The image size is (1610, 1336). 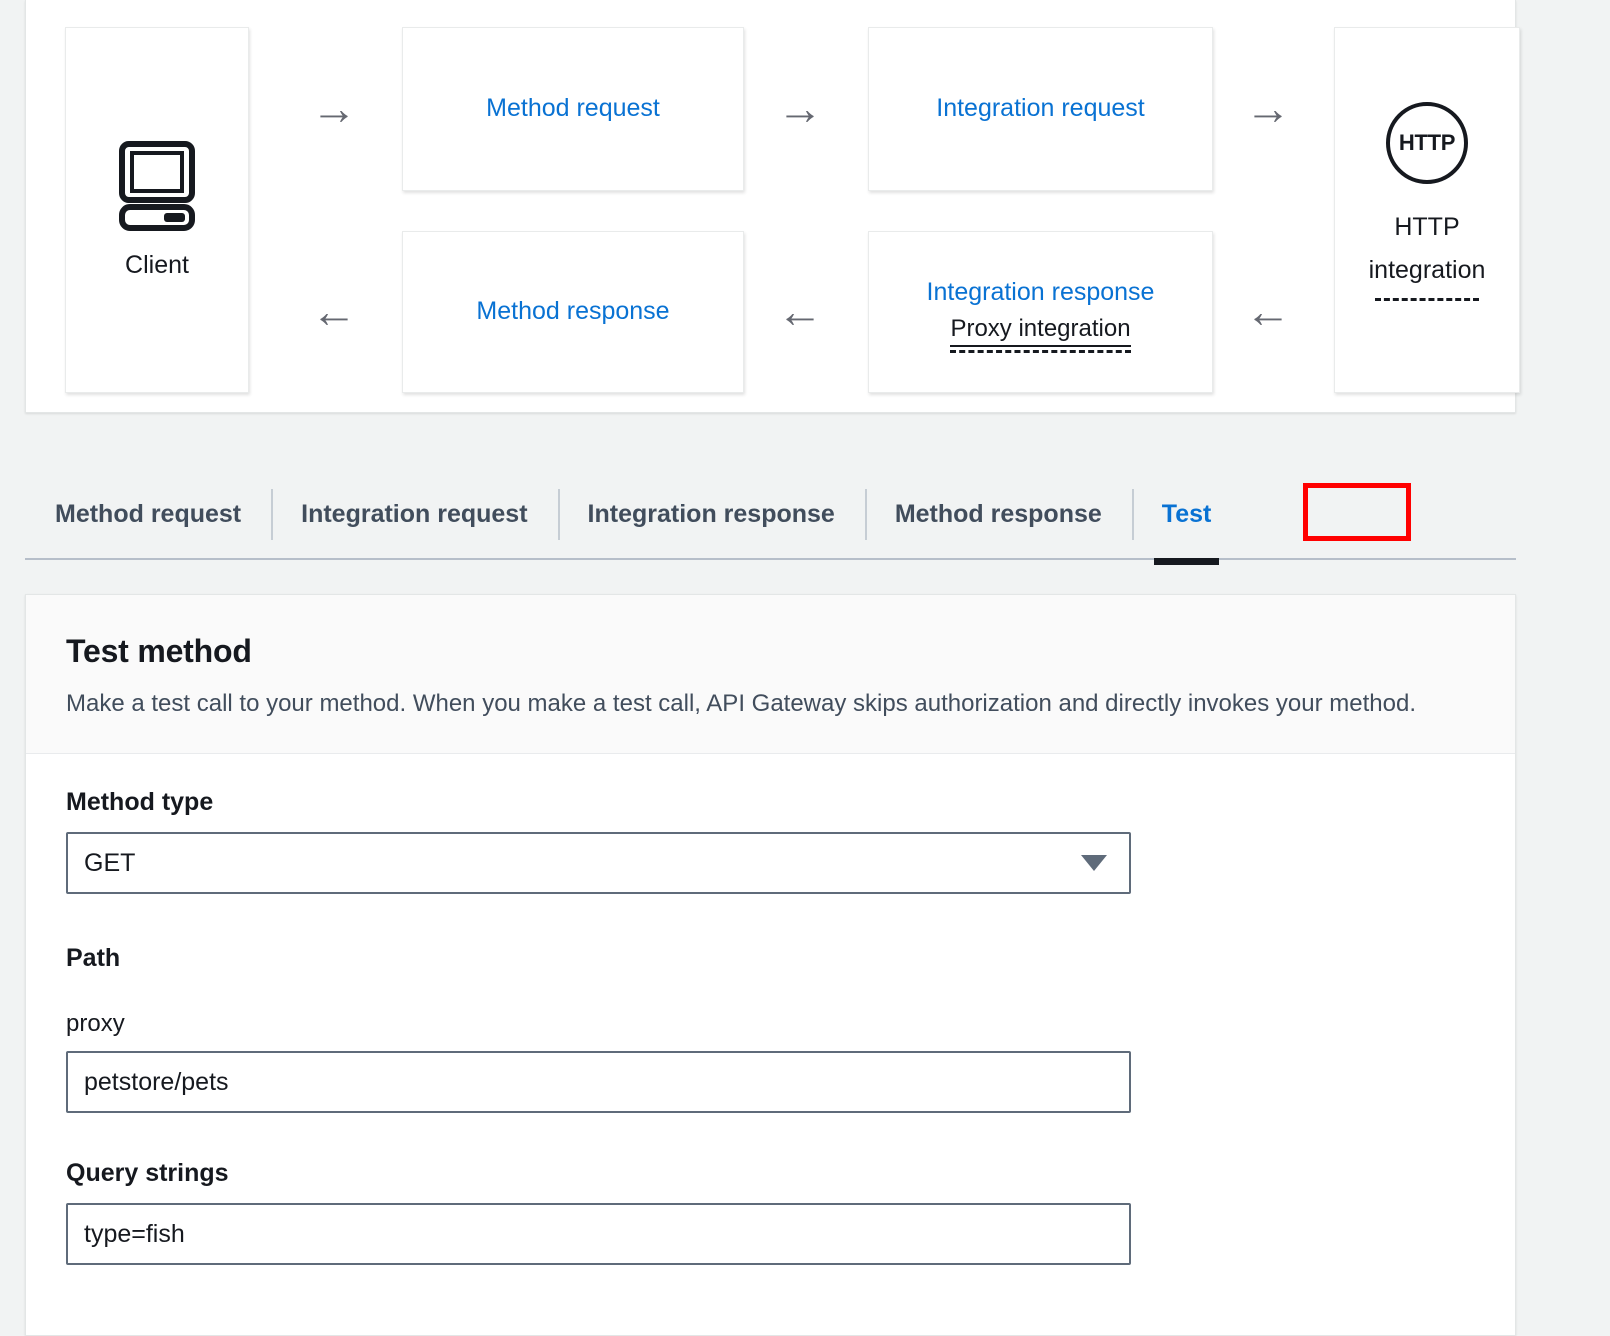 I want to click on integration-request-link: Integration request, so click(x=1040, y=108).